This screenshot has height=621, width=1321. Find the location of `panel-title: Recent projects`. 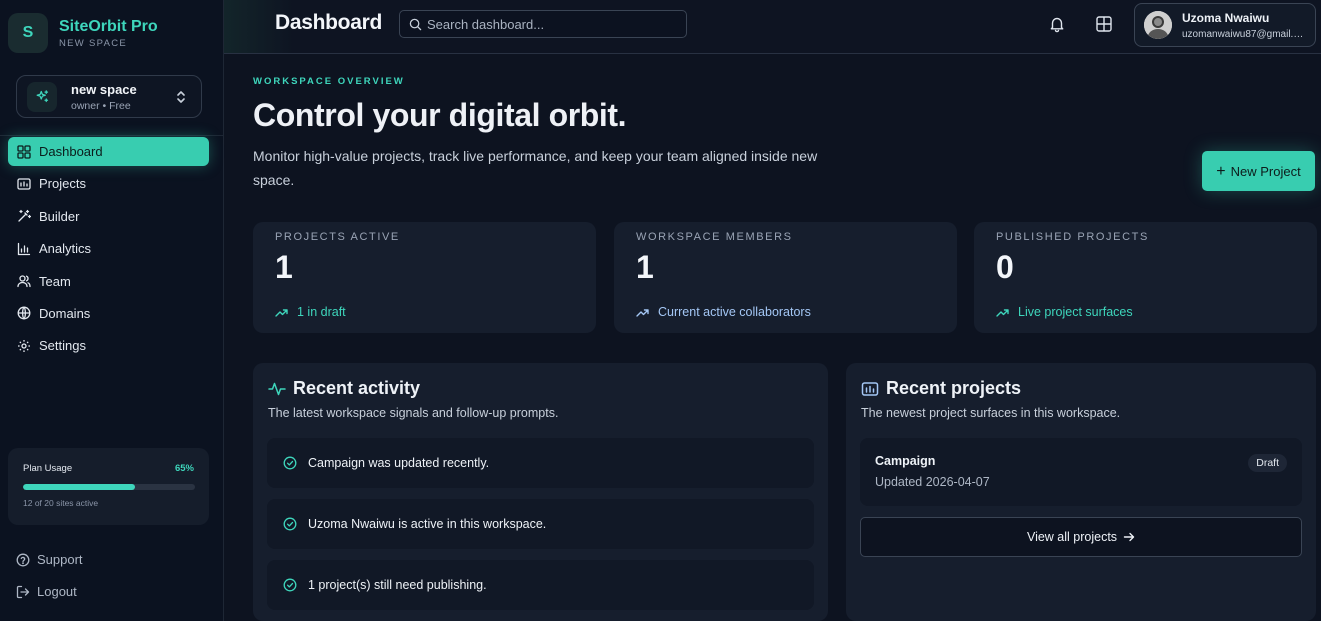

panel-title: Recent projects is located at coordinates (941, 388).